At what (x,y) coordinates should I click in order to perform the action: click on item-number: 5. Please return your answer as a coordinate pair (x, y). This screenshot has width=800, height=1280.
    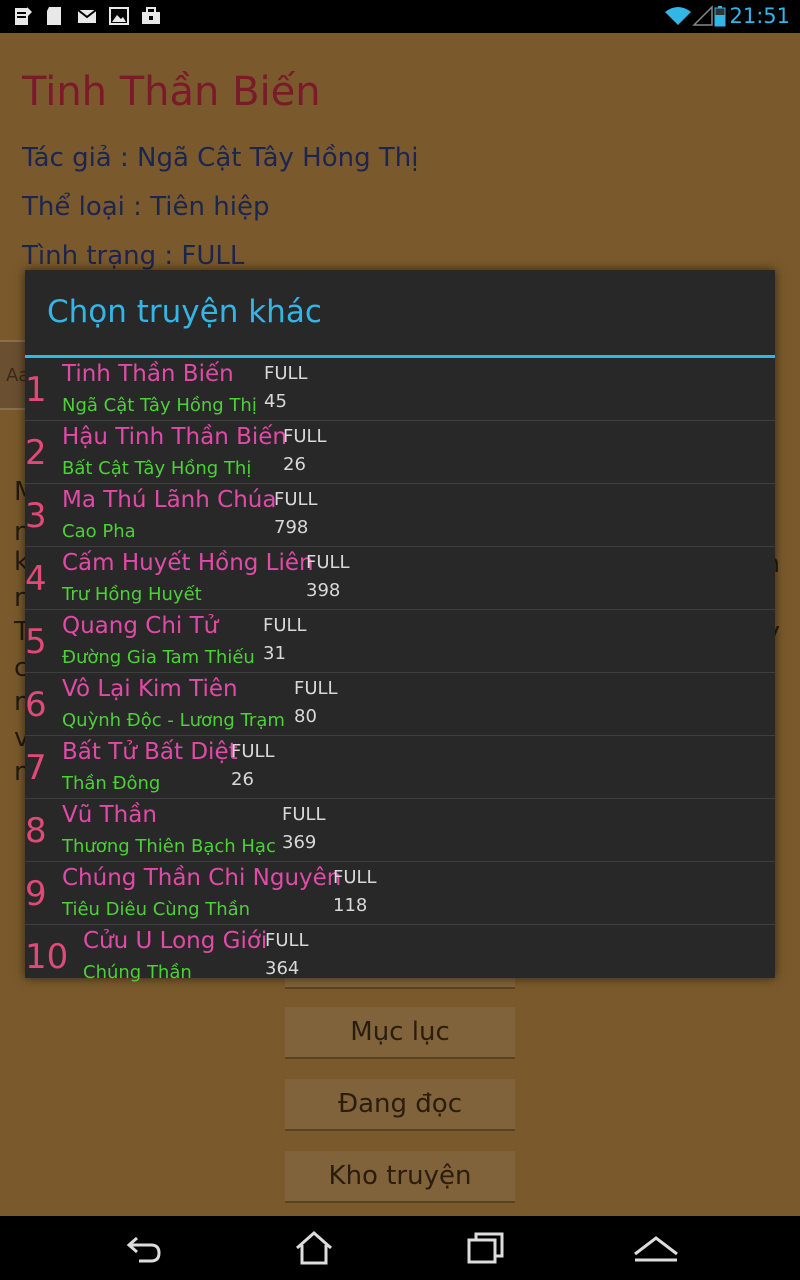
    Looking at the image, I should click on (36, 642).